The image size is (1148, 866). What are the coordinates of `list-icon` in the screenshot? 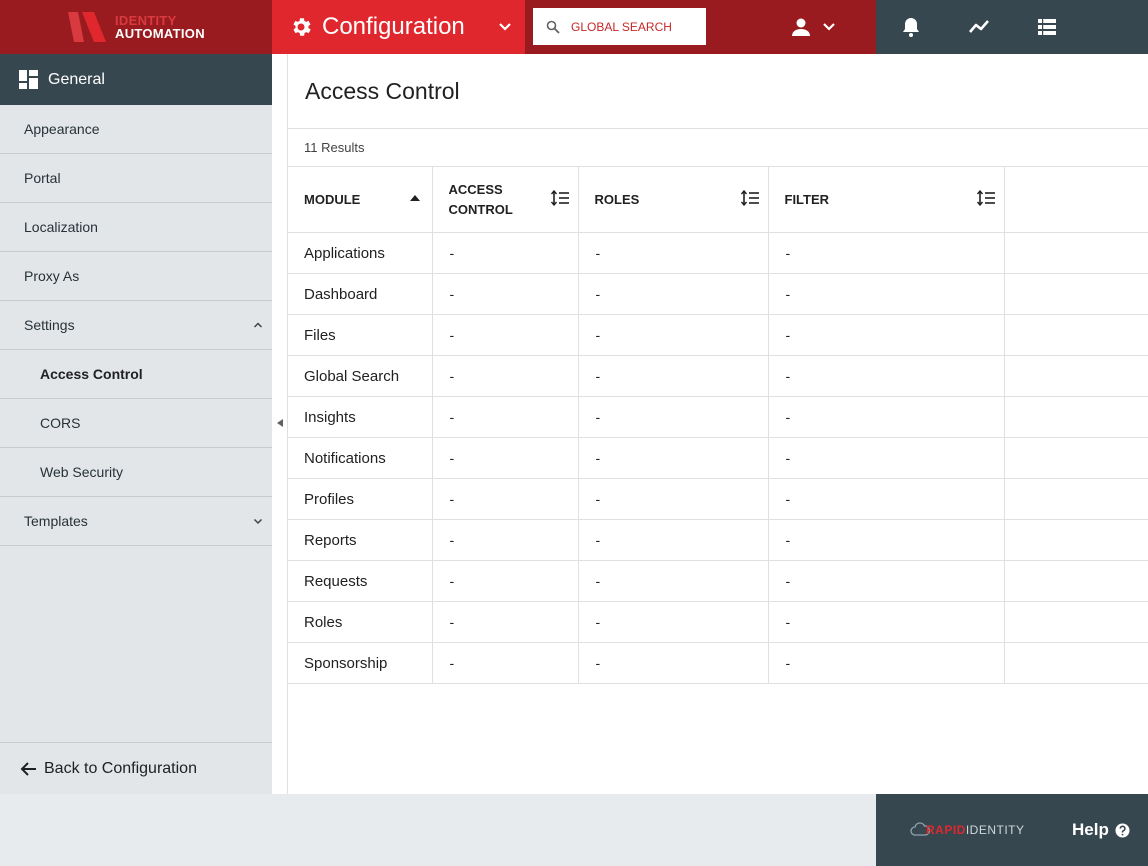 It's located at (1047, 27).